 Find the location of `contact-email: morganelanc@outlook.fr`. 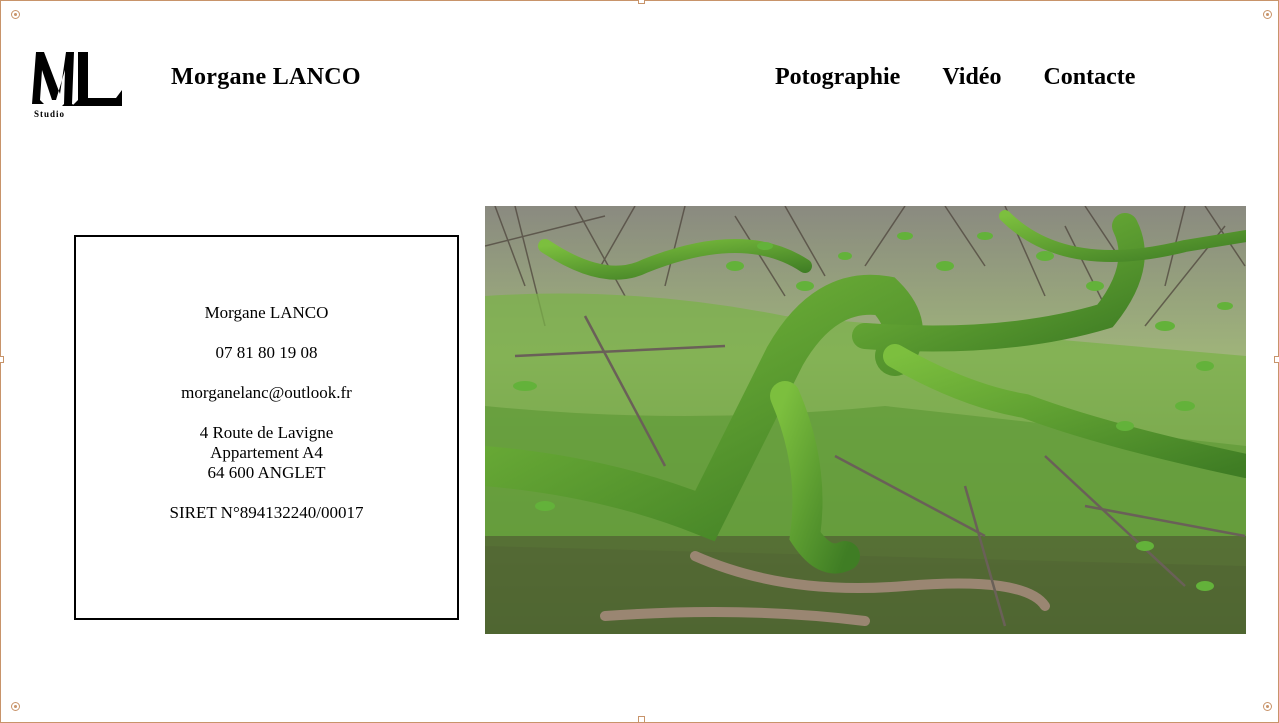

contact-email: morganelanc@outlook.fr is located at coordinates (266, 393).